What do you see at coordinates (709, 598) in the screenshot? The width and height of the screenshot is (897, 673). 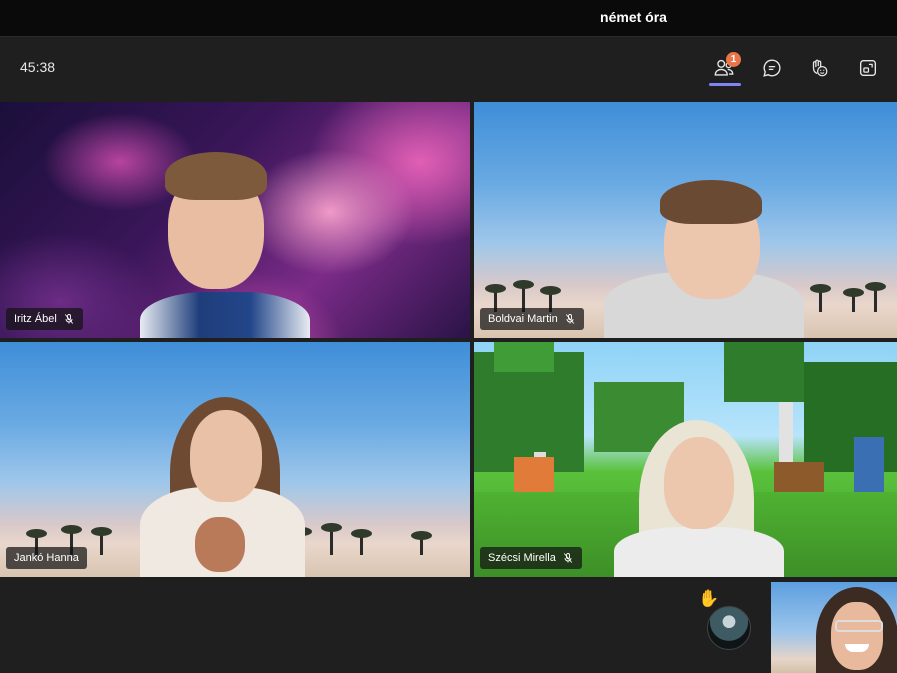 I see `raised-hand-icon: ✋` at bounding box center [709, 598].